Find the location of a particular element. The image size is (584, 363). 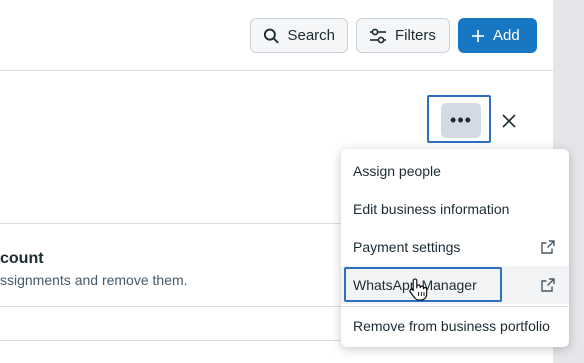

menu-item-label: Payment settings is located at coordinates (407, 247).